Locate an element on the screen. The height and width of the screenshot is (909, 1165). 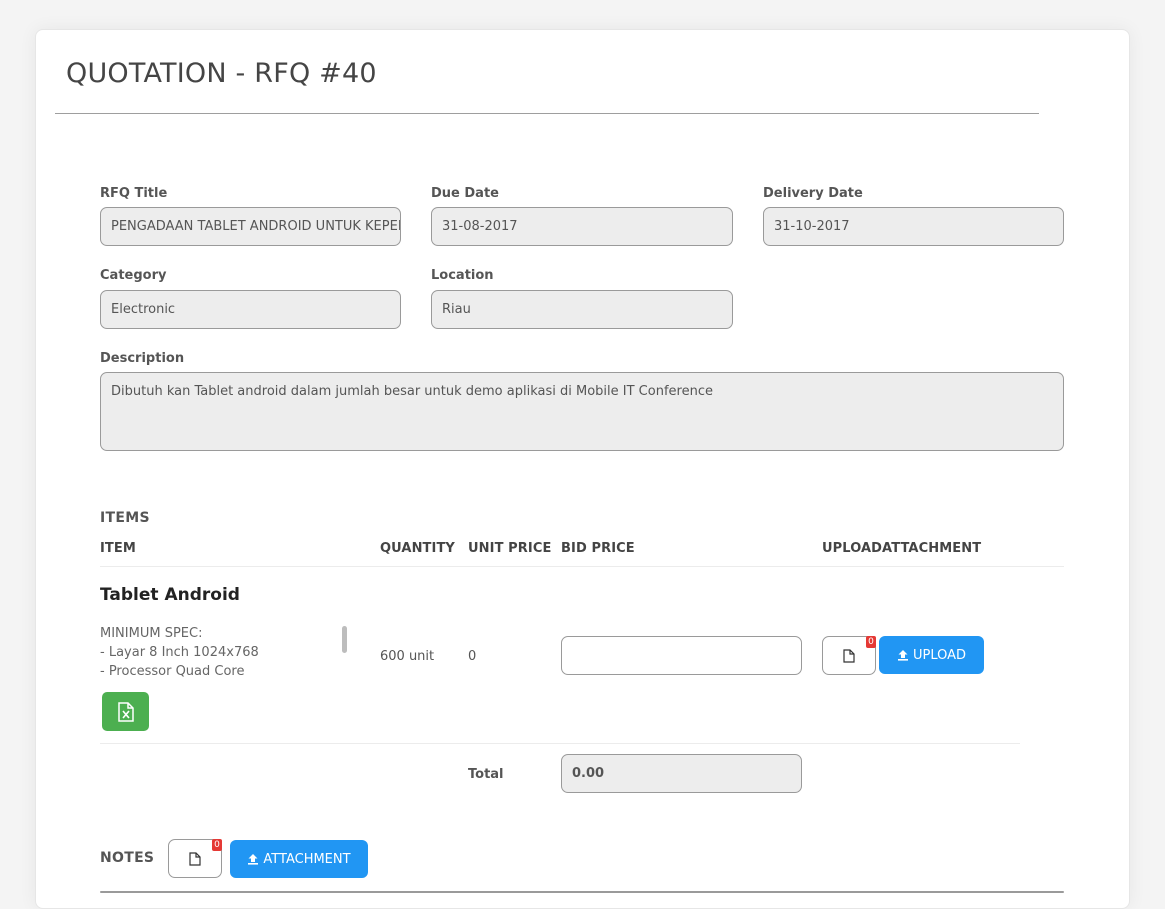
spec-scrollbar is located at coordinates (344, 639).